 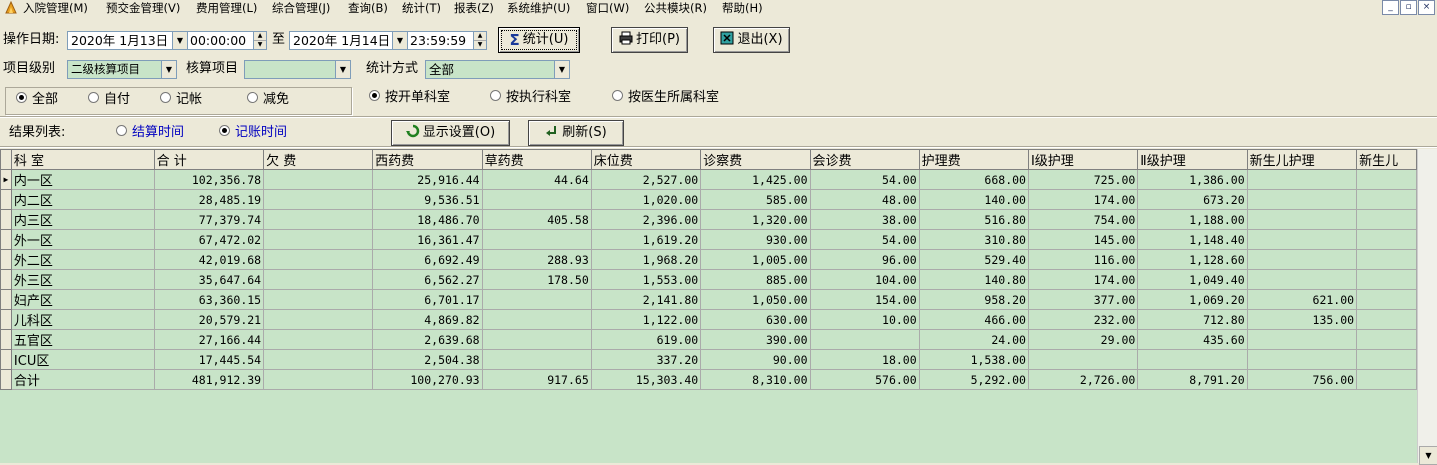 What do you see at coordinates (37, 100) in the screenshot?
I see `radio-all: 全部` at bounding box center [37, 100].